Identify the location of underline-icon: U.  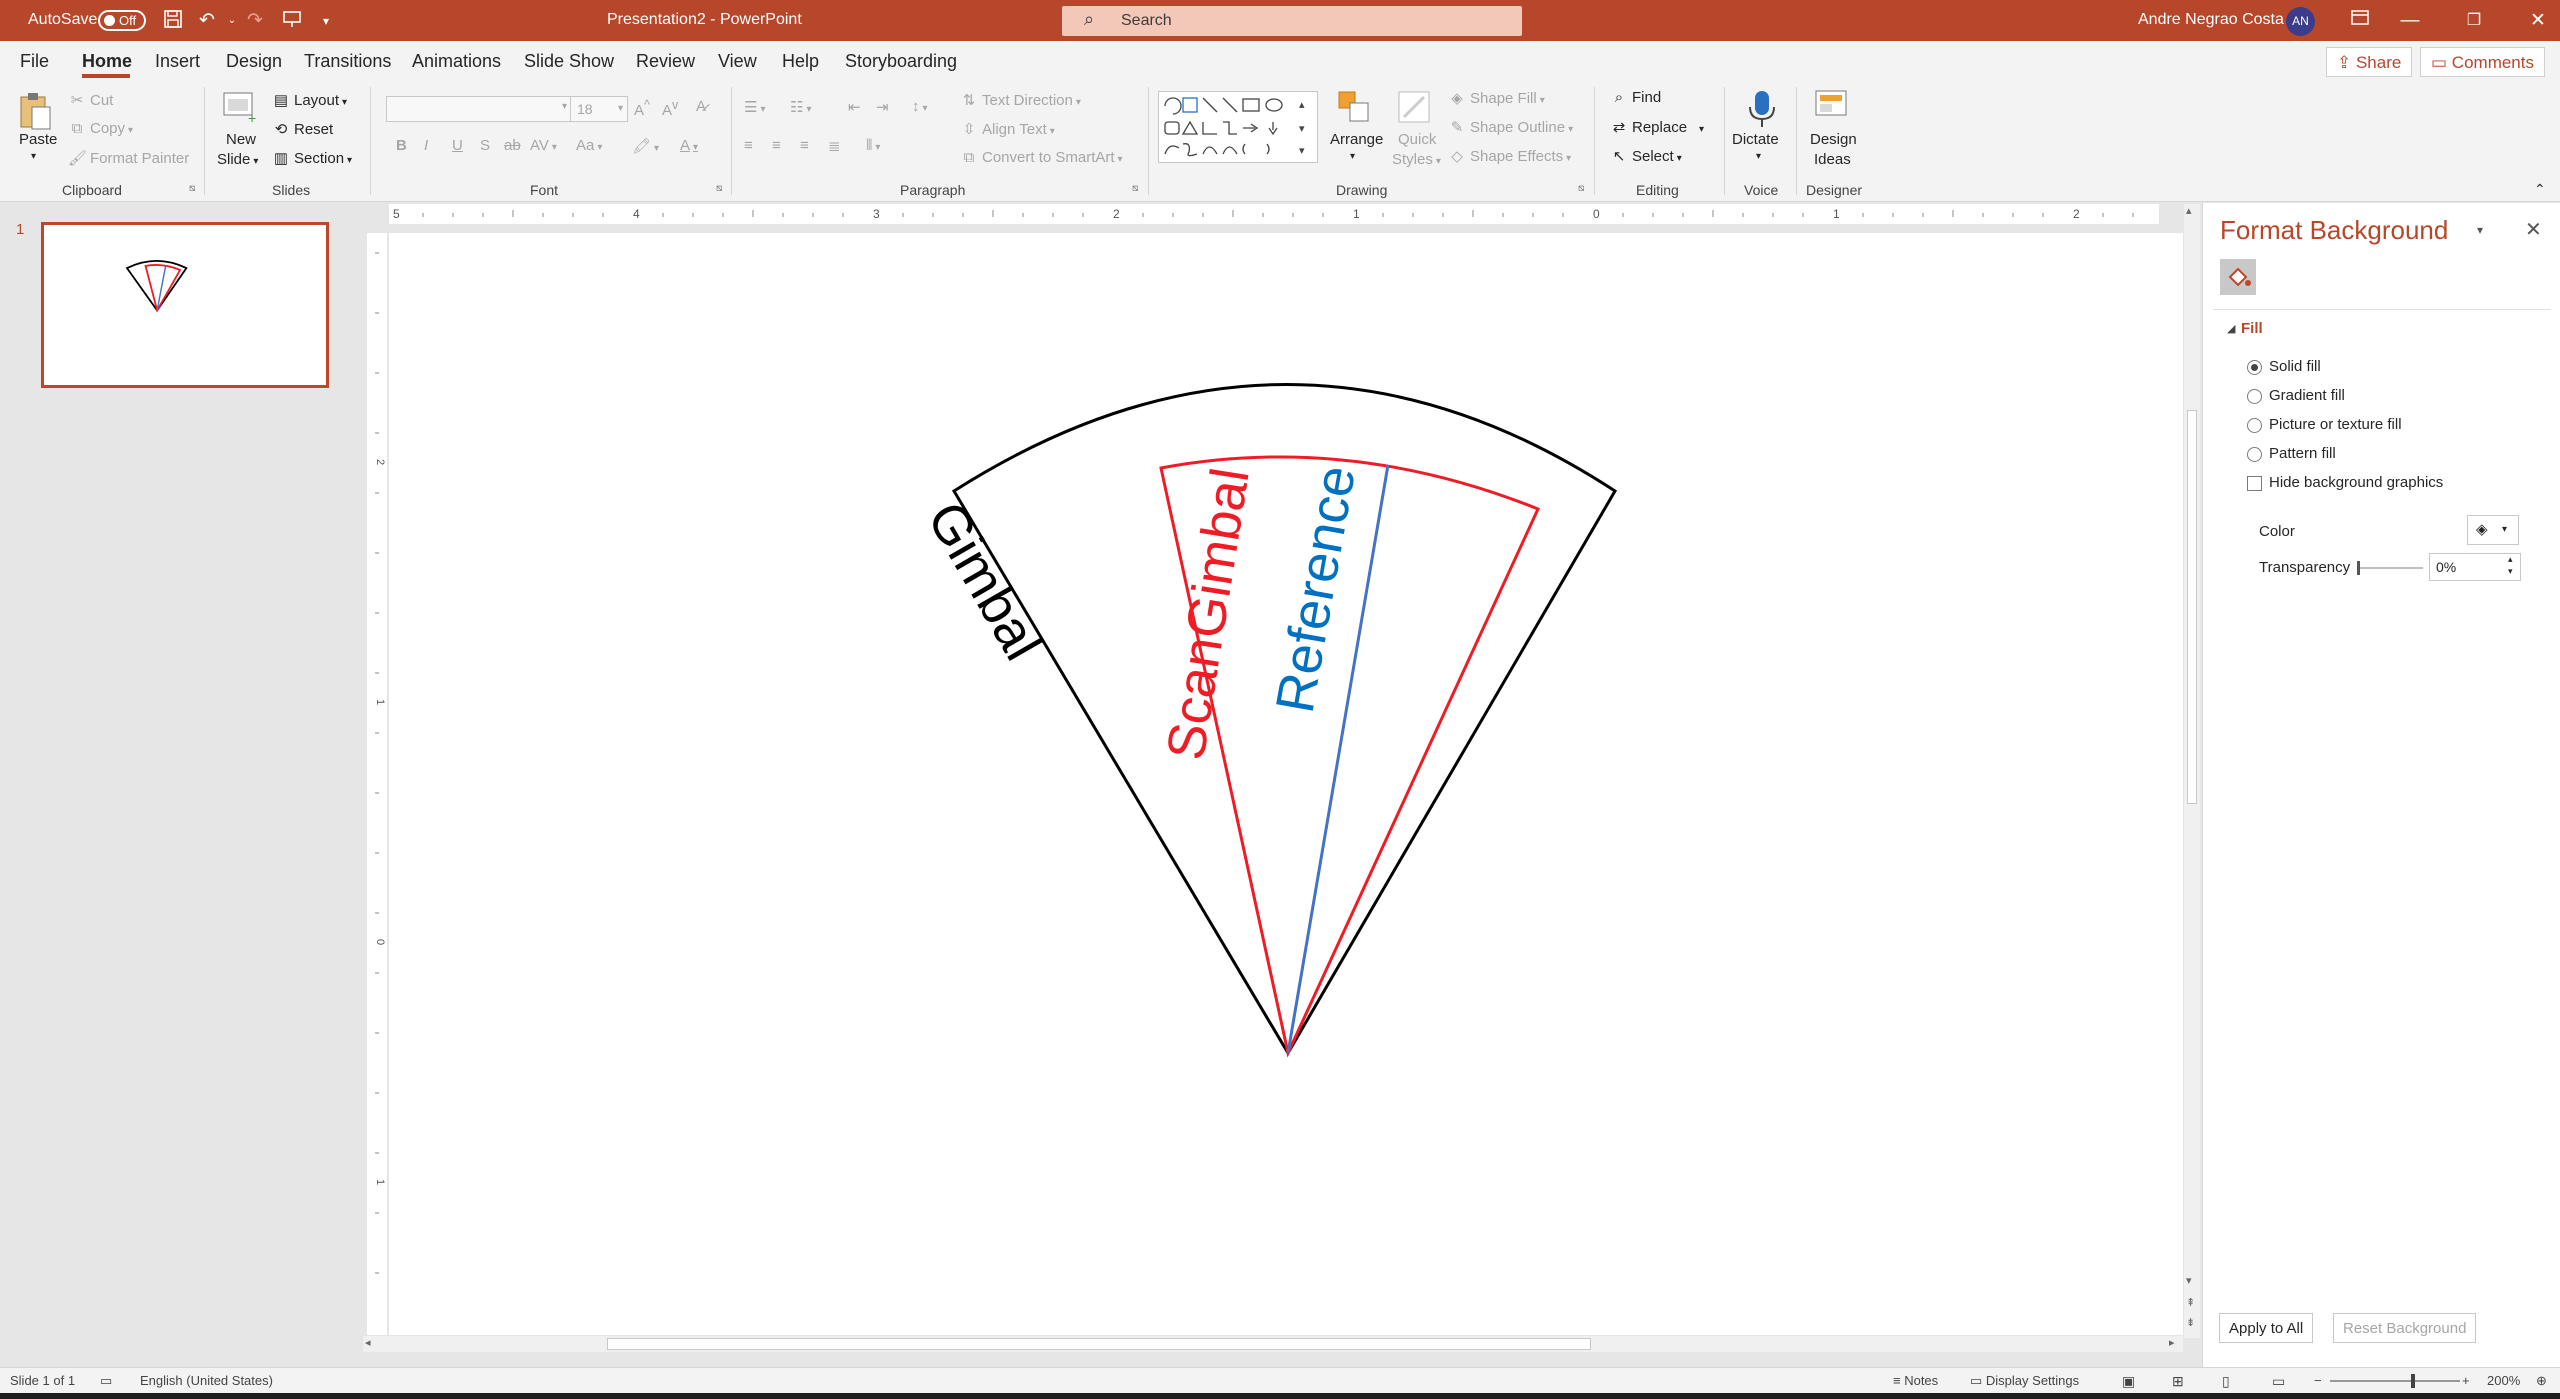
(457, 145).